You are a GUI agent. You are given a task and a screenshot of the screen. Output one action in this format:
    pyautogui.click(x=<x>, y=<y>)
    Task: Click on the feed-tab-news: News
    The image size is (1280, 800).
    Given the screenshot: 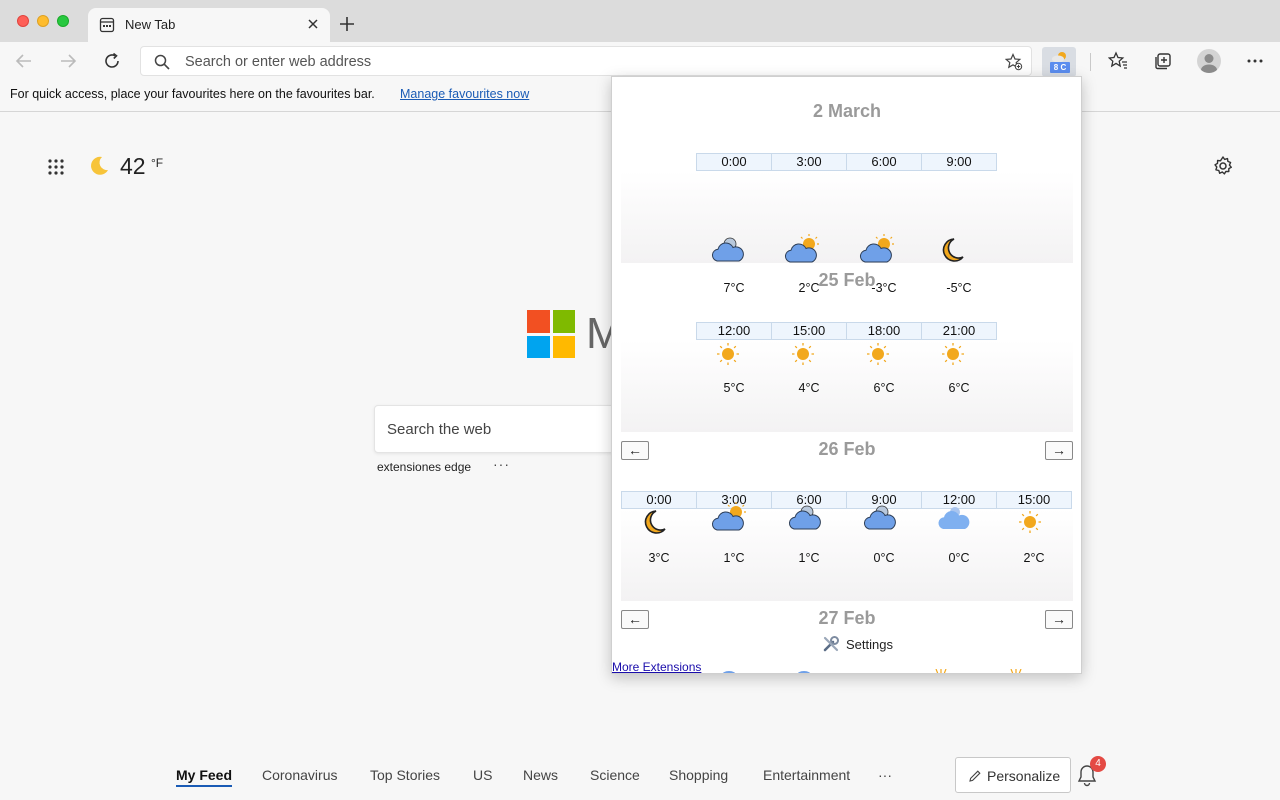 What is the action you would take?
    pyautogui.click(x=540, y=775)
    